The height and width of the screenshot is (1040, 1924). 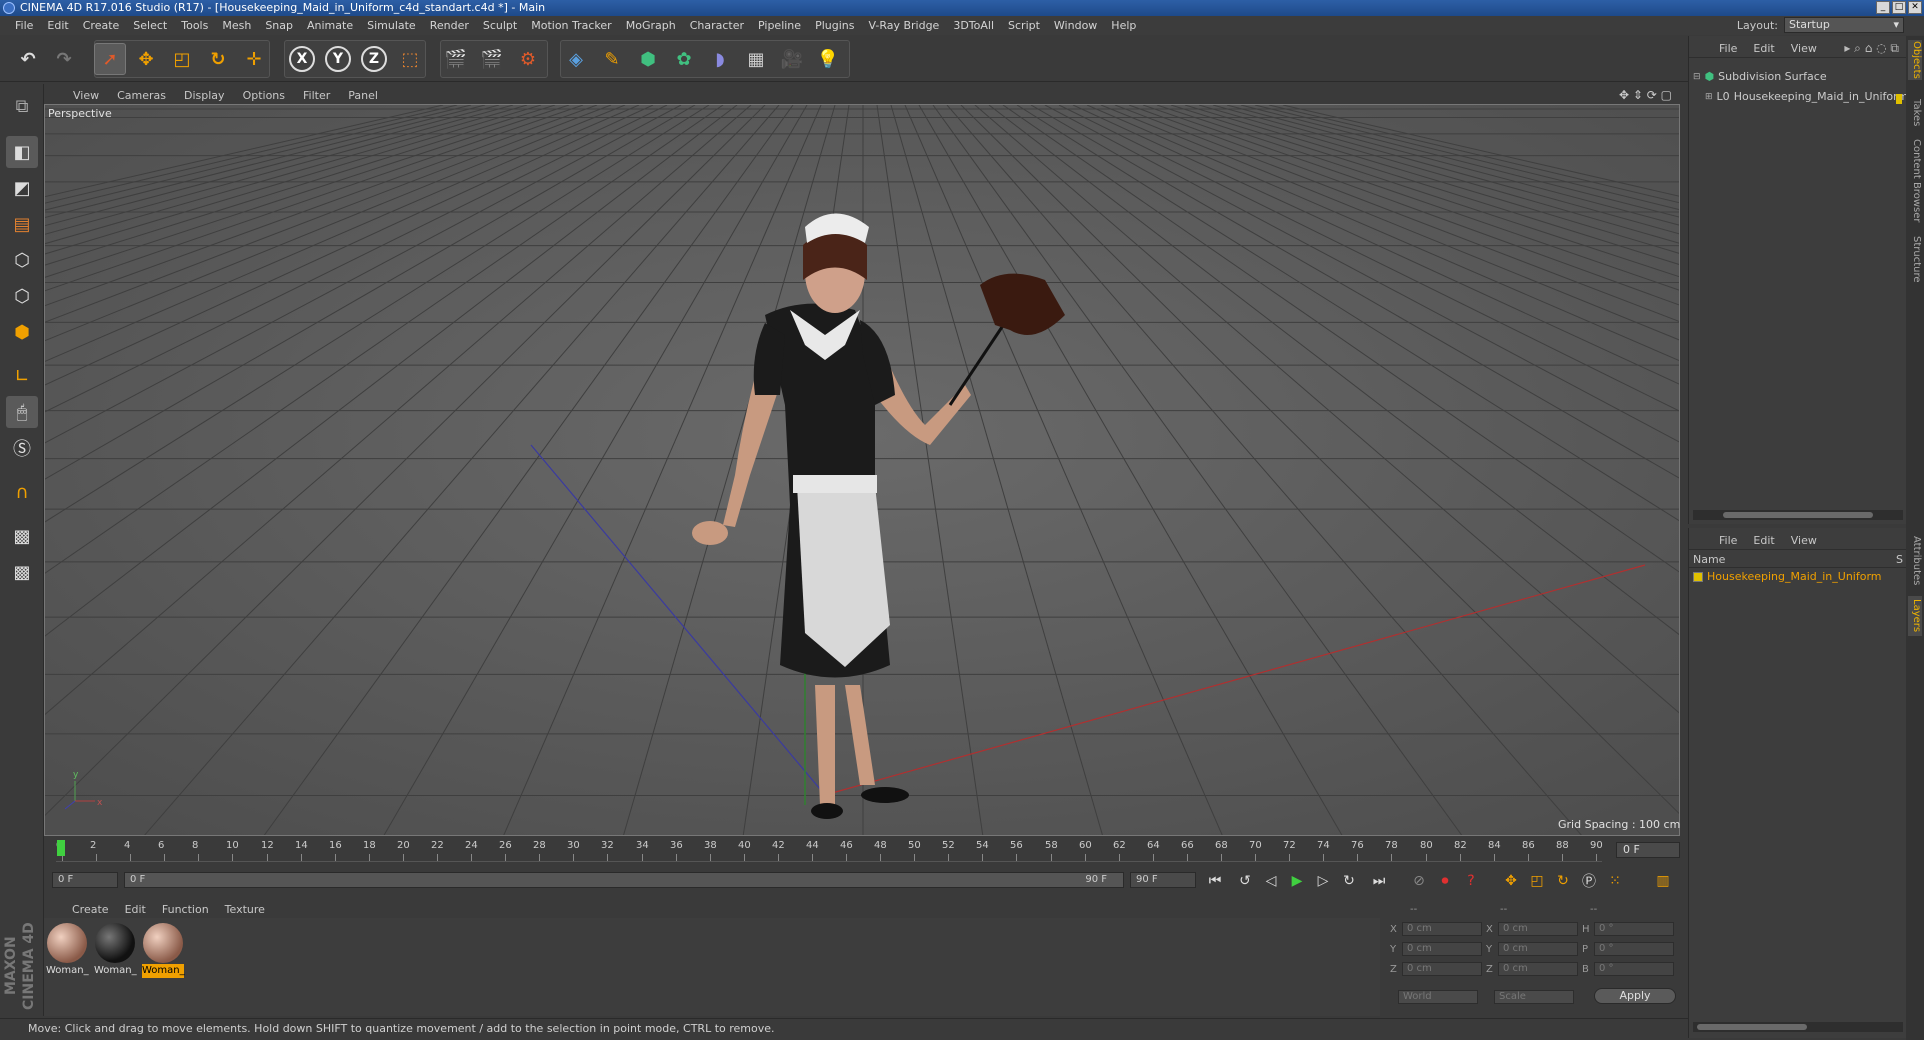 I want to click on tab-attributes: Attributes, so click(x=1915, y=561).